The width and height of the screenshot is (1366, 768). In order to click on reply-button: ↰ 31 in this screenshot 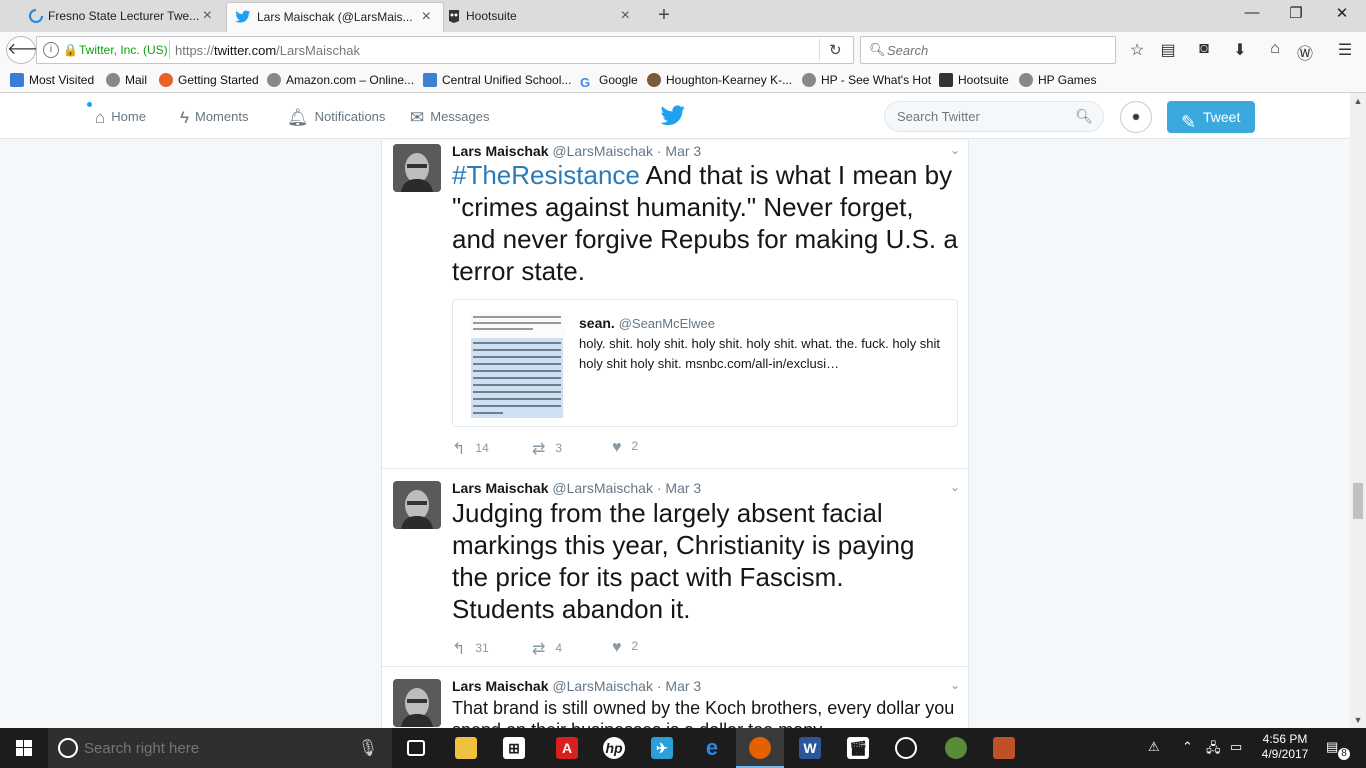, I will do `click(470, 649)`.